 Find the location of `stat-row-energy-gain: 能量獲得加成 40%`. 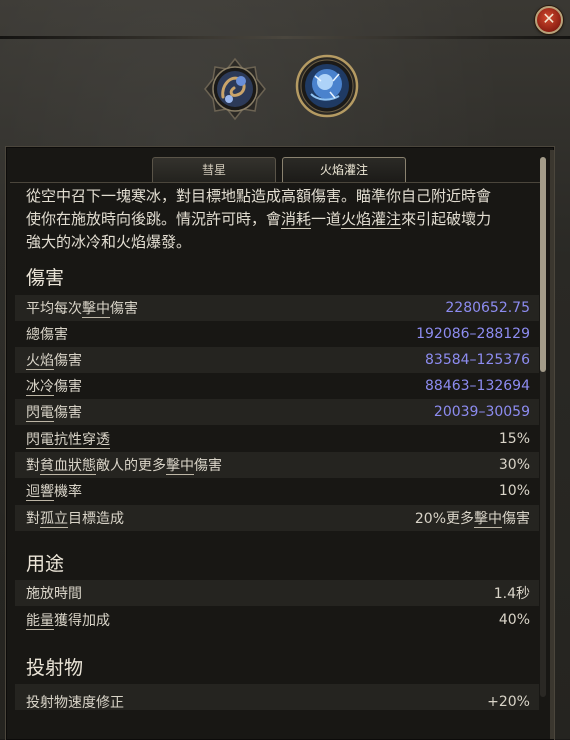

stat-row-energy-gain: 能量獲得加成 40% is located at coordinates (277, 620).